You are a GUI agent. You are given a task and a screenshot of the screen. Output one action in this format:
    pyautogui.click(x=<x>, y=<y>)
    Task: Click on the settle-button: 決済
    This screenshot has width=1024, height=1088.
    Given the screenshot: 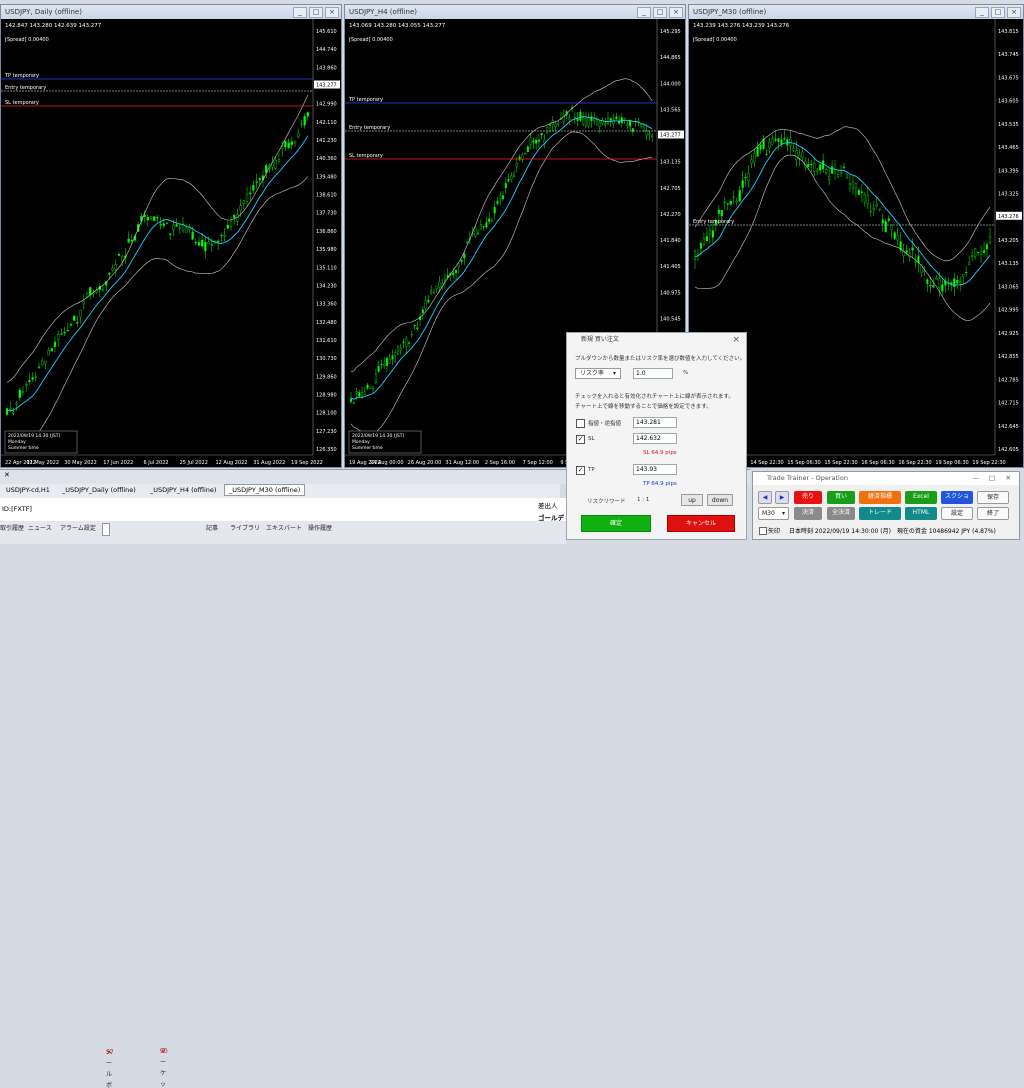 What is the action you would take?
    pyautogui.click(x=808, y=513)
    